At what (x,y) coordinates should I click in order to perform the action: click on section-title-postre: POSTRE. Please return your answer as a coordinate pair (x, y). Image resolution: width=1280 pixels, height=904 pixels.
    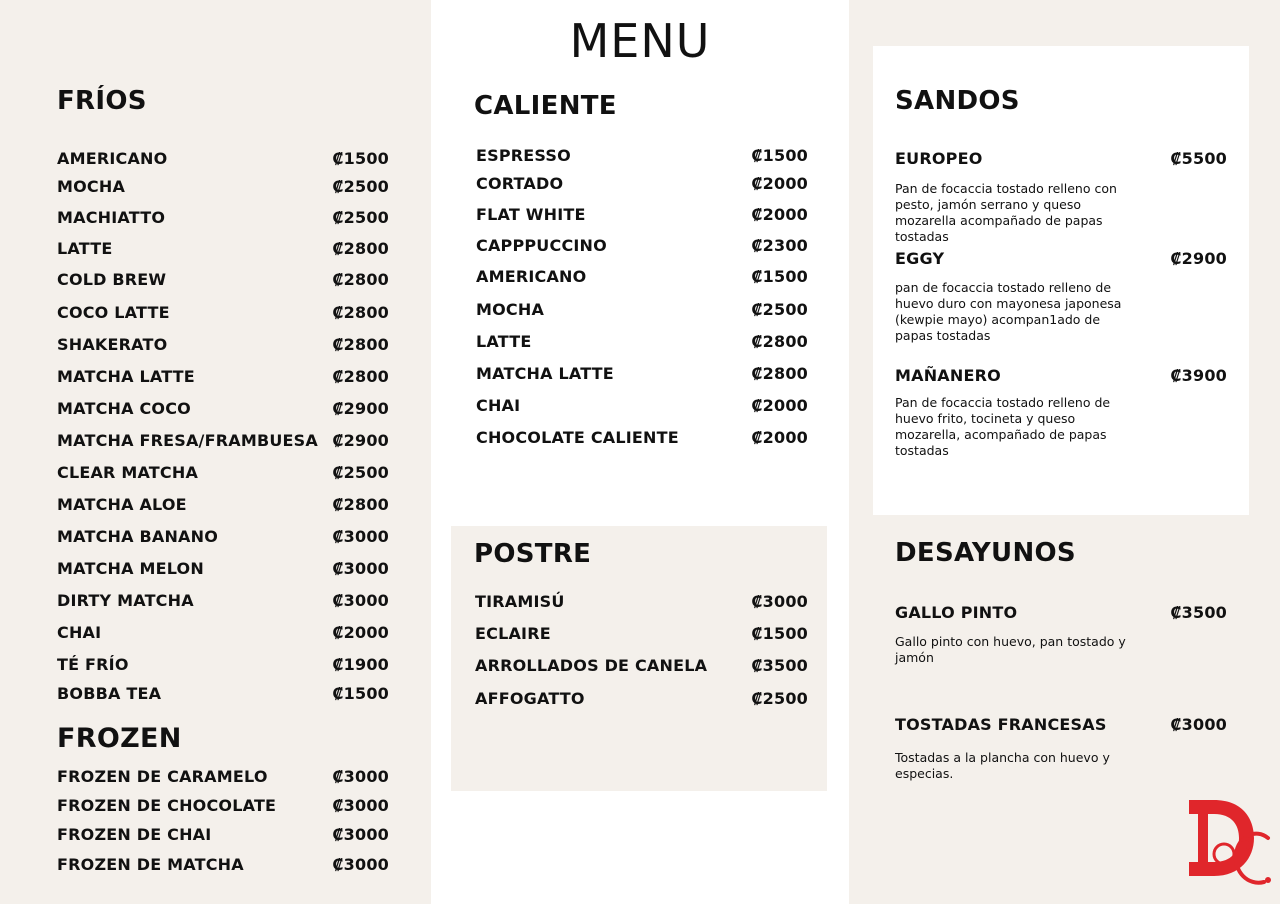
    Looking at the image, I should click on (533, 554).